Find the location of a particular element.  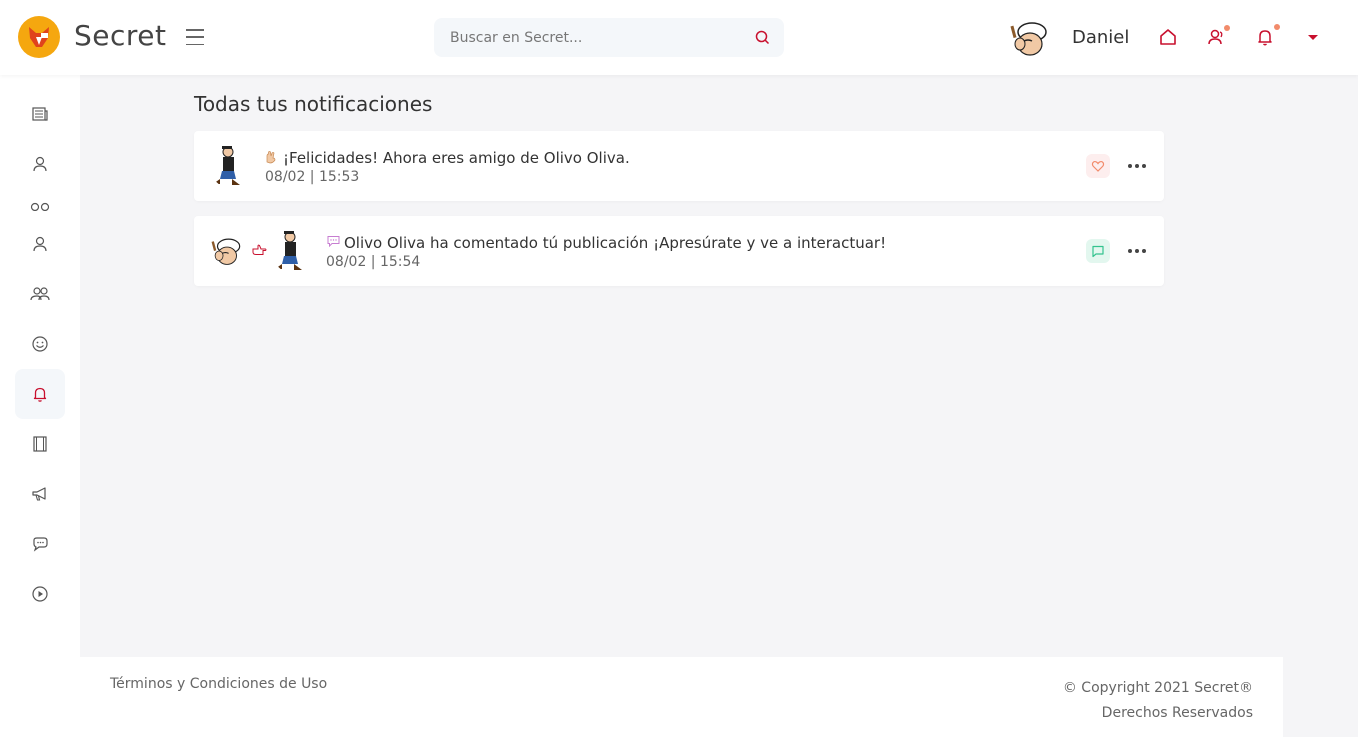

terms-link: Términos y Condiciones de Uso is located at coordinates (218, 684).